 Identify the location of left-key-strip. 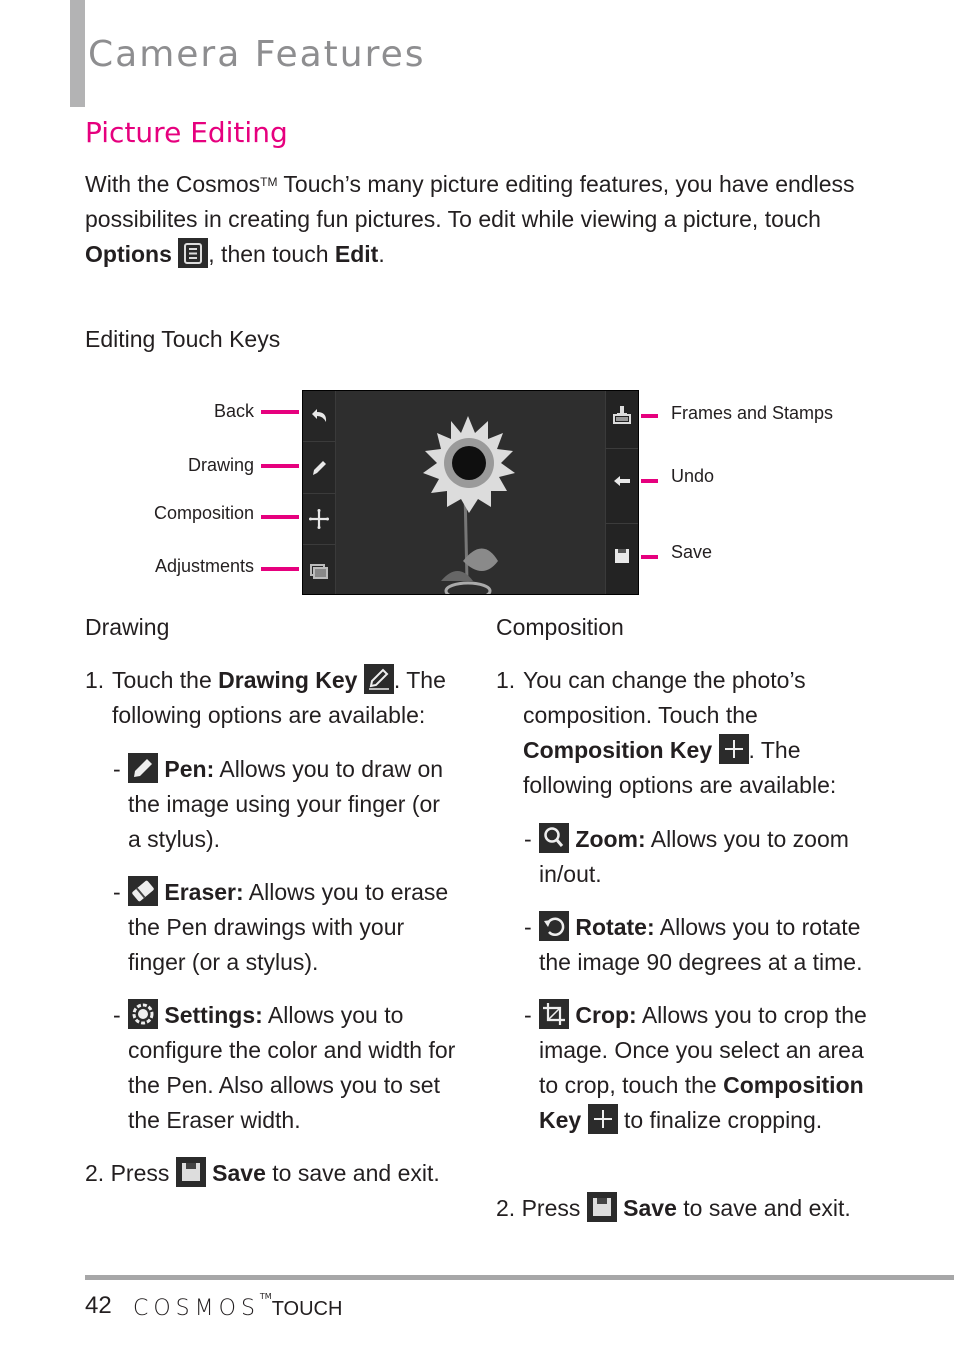
(319, 492).